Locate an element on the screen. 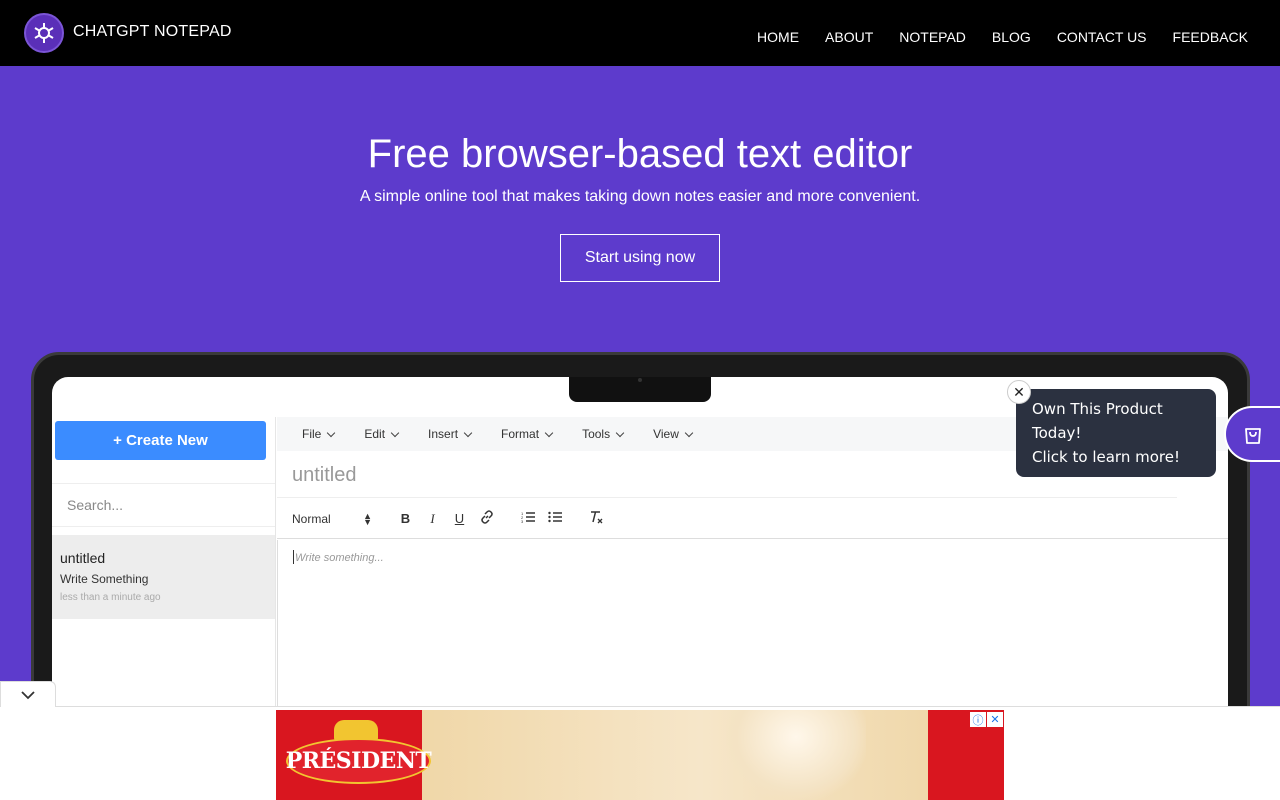 The width and height of the screenshot is (1280, 800). bullet-list-icon is located at coordinates (554, 518).